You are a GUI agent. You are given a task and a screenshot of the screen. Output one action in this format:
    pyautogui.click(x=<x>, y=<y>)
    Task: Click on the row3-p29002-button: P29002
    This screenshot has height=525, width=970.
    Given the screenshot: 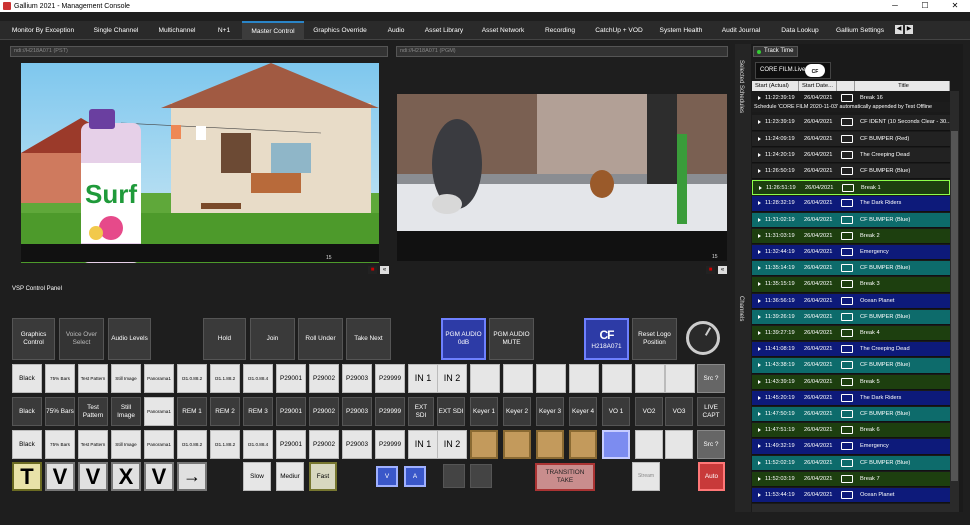 What is the action you would take?
    pyautogui.click(x=324, y=444)
    